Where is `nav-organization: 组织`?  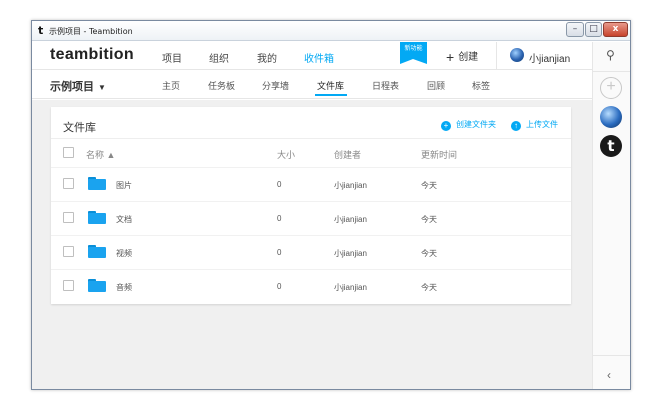
nav-organization: 组织 is located at coordinates (219, 57).